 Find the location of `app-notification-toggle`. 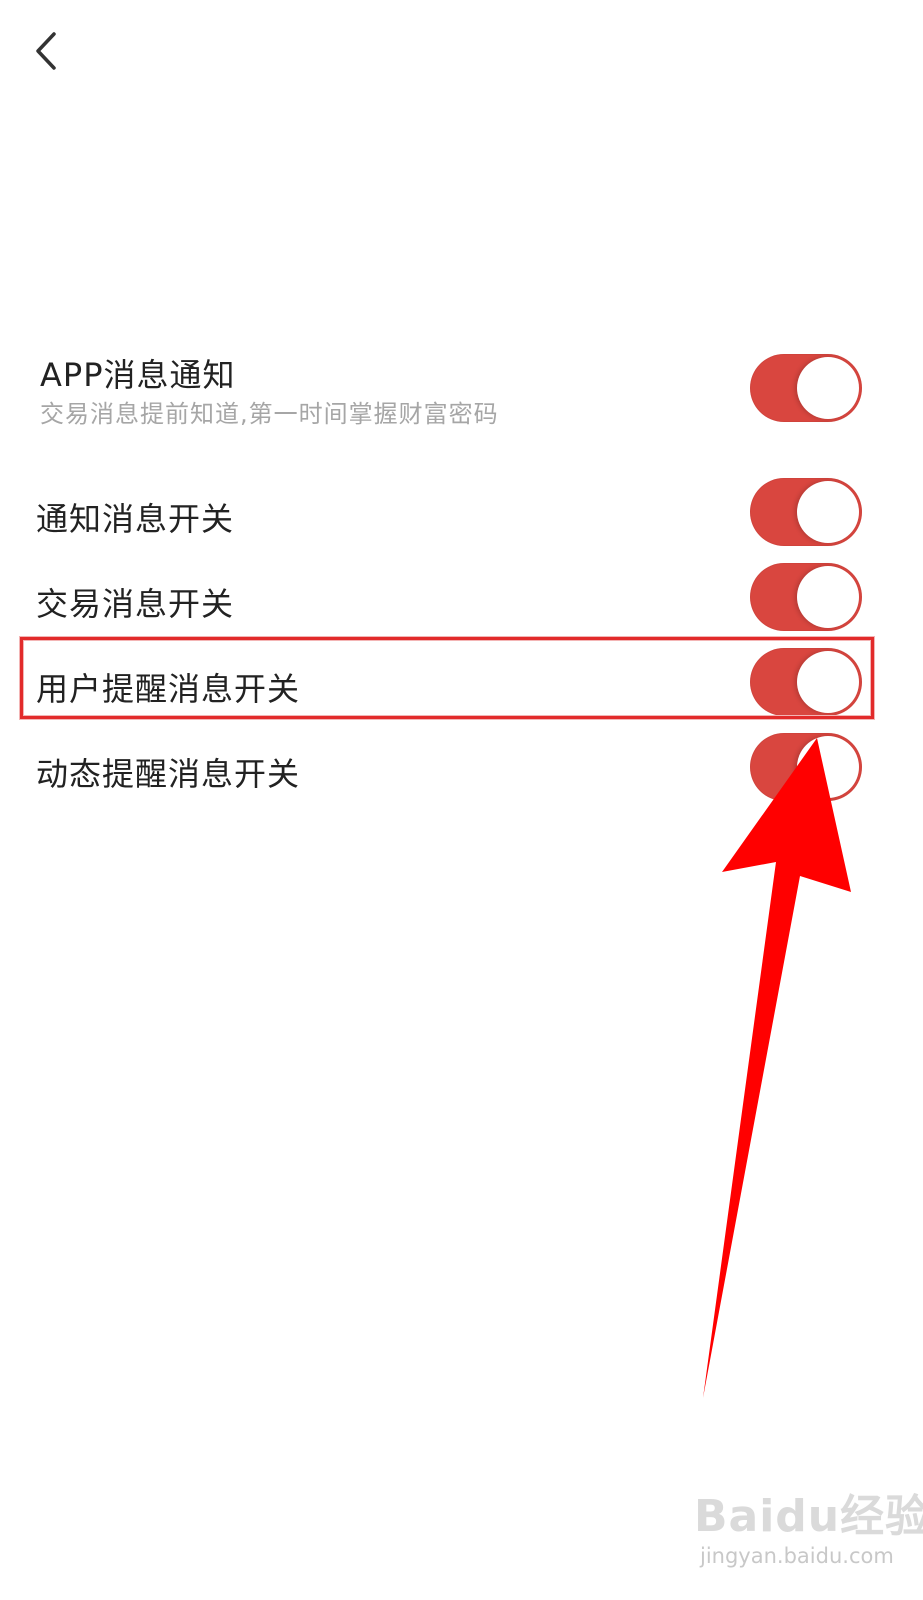

app-notification-toggle is located at coordinates (806, 388).